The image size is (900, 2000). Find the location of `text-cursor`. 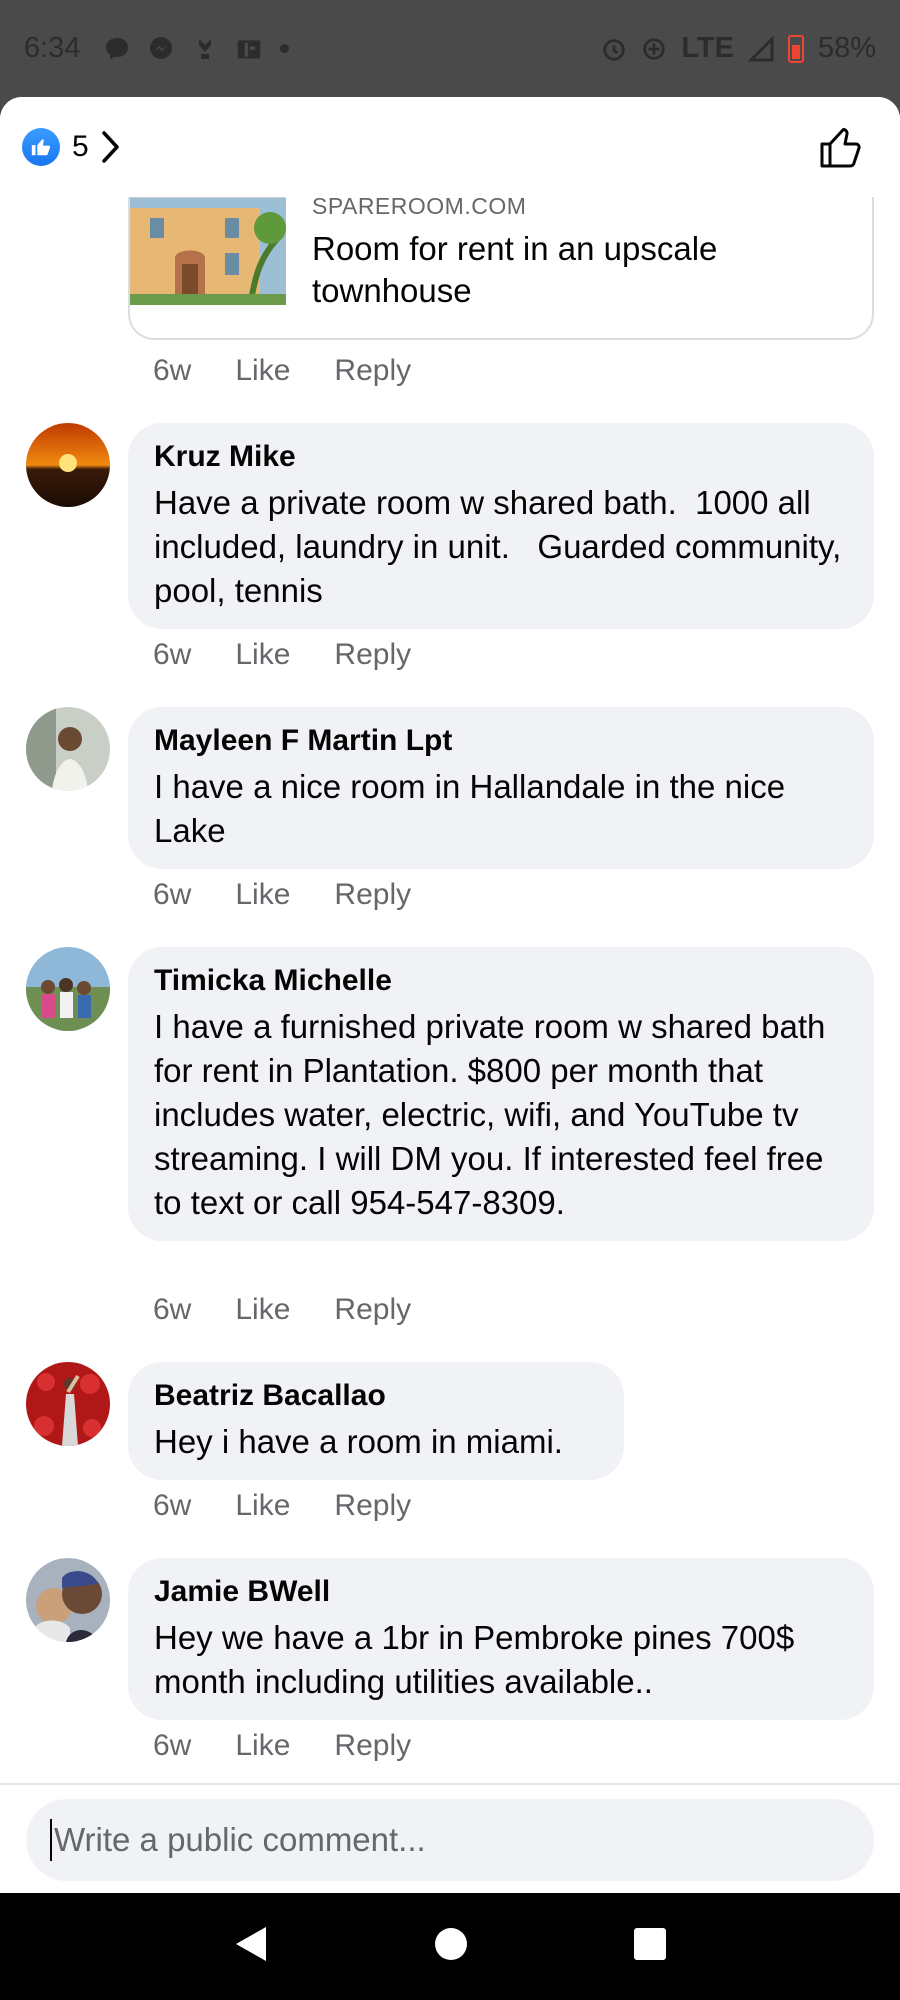

text-cursor is located at coordinates (51, 1840).